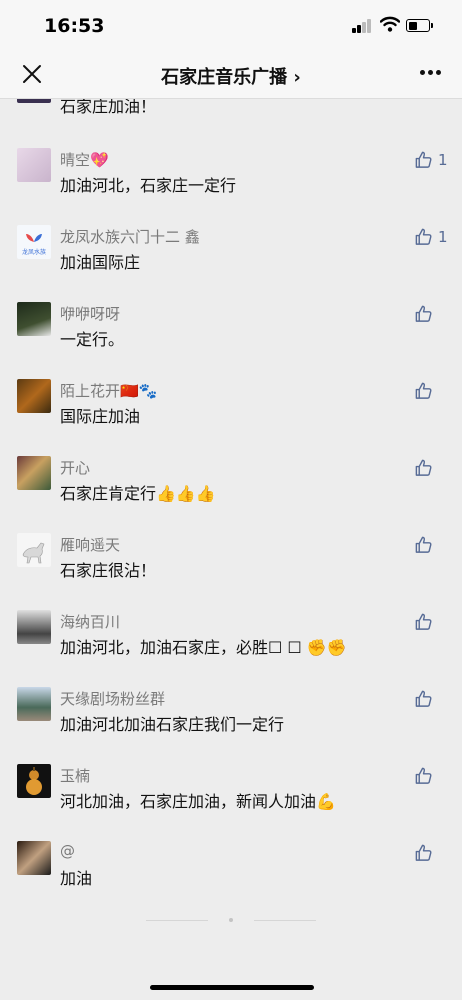  What do you see at coordinates (108, 570) in the screenshot?
I see `comment-text: 石家庄很沾！` at bounding box center [108, 570].